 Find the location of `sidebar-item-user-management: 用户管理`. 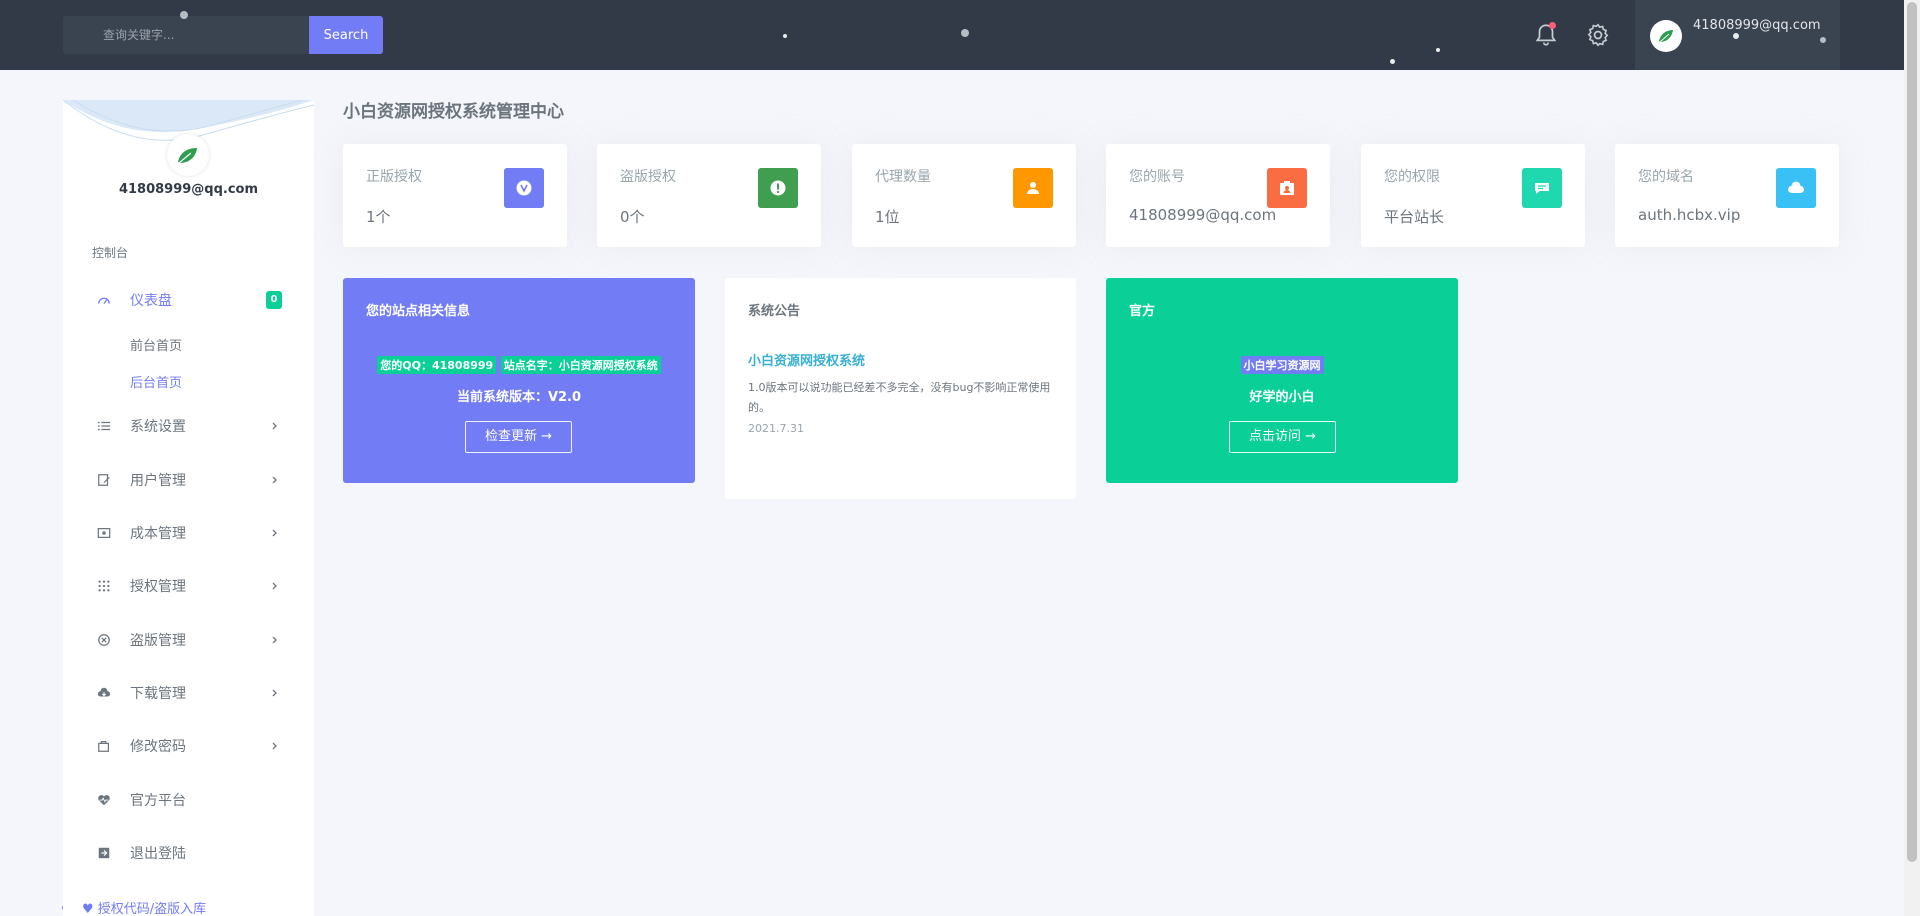

sidebar-item-user-management: 用户管理 is located at coordinates (188, 480).